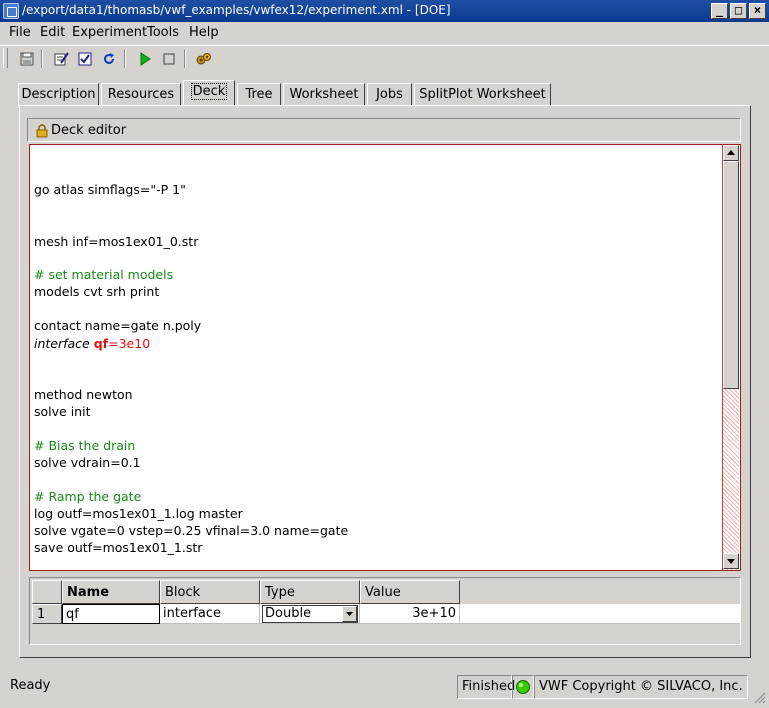 This screenshot has width=769, height=708. I want to click on cell-block: interface, so click(210, 614).